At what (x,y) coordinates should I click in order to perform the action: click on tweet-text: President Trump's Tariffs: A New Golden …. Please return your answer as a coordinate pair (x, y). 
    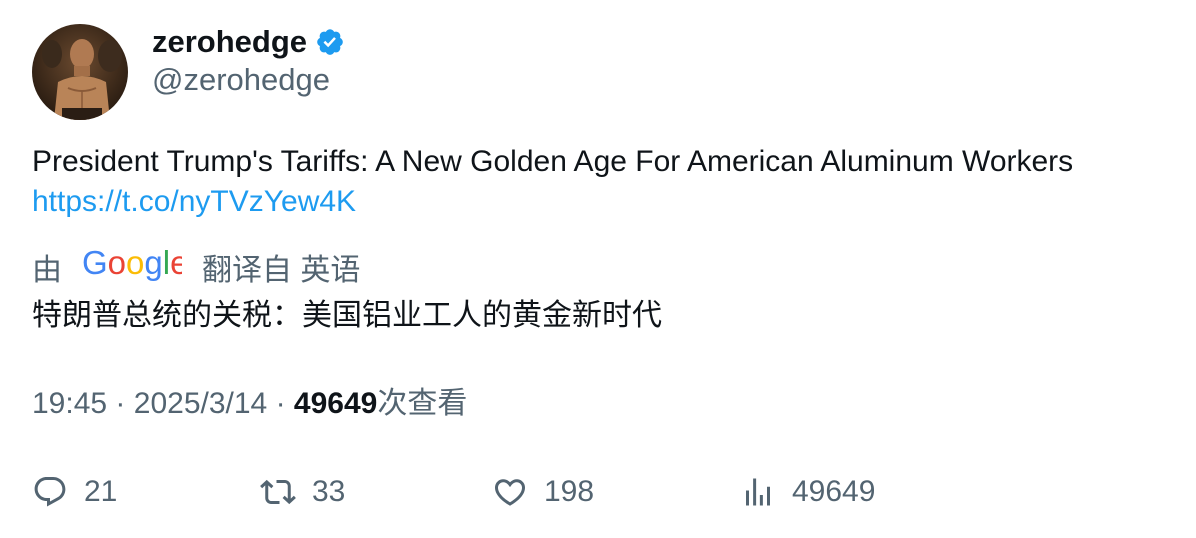
    Looking at the image, I should click on (602, 182).